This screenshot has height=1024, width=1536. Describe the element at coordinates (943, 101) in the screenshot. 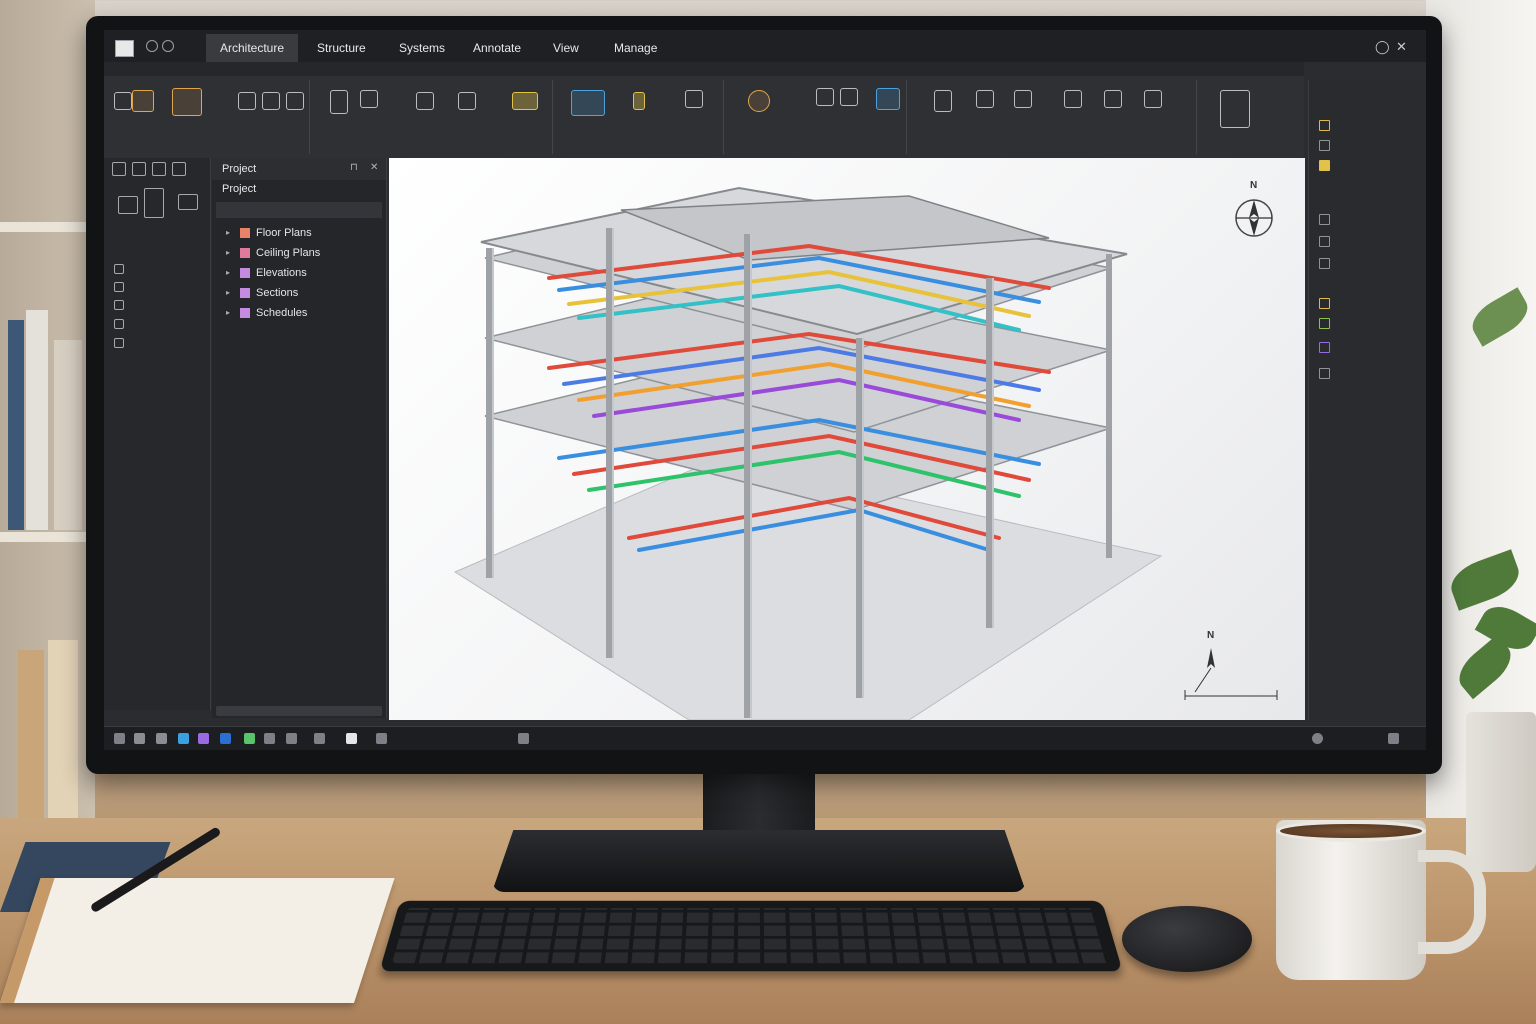

I see `align-tool-icon` at that location.